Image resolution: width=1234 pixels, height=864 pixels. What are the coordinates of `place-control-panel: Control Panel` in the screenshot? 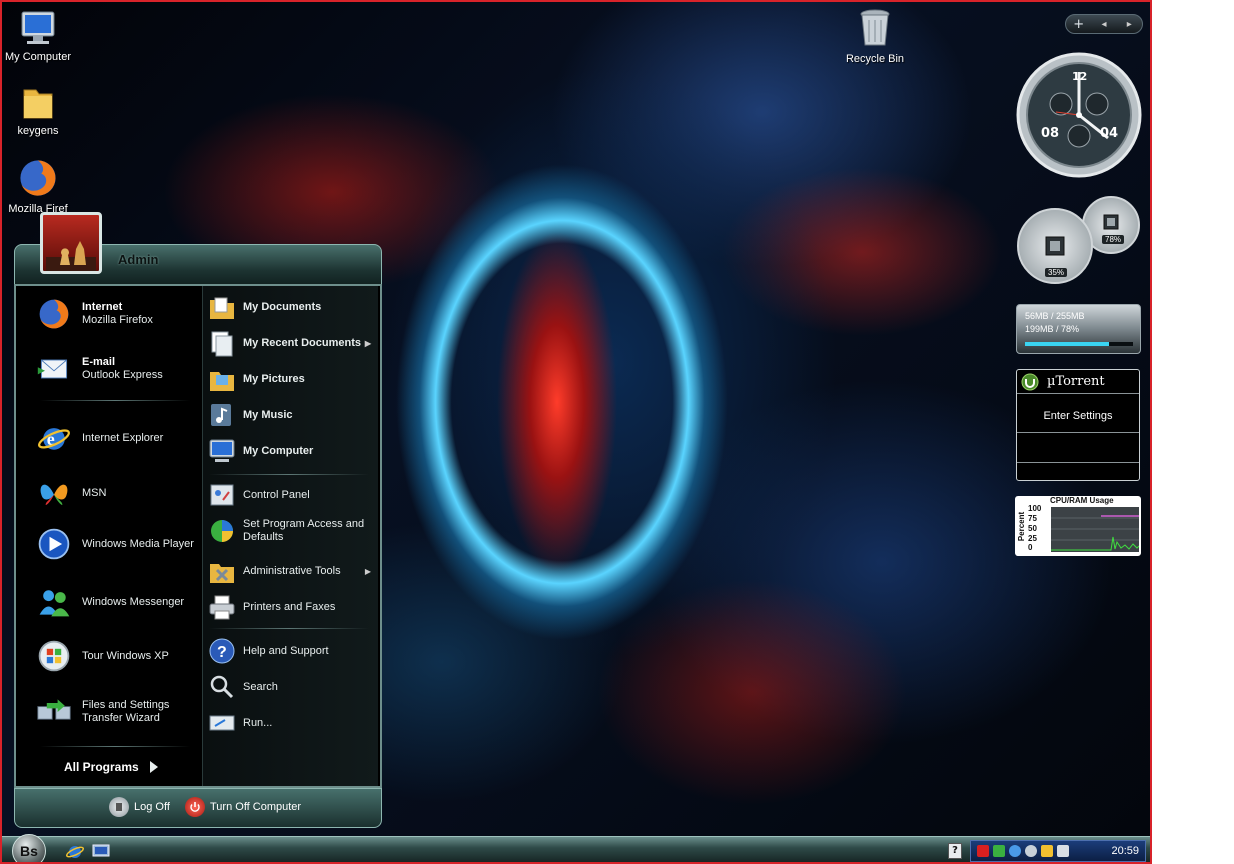 It's located at (290, 495).